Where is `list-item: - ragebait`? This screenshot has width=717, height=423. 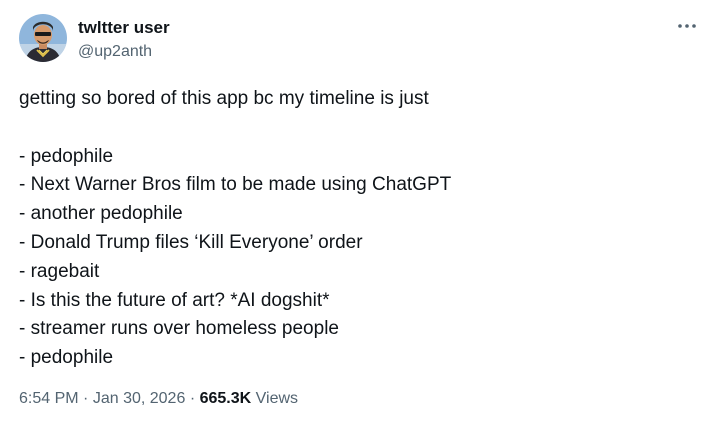 list-item: - ragebait is located at coordinates (59, 271).